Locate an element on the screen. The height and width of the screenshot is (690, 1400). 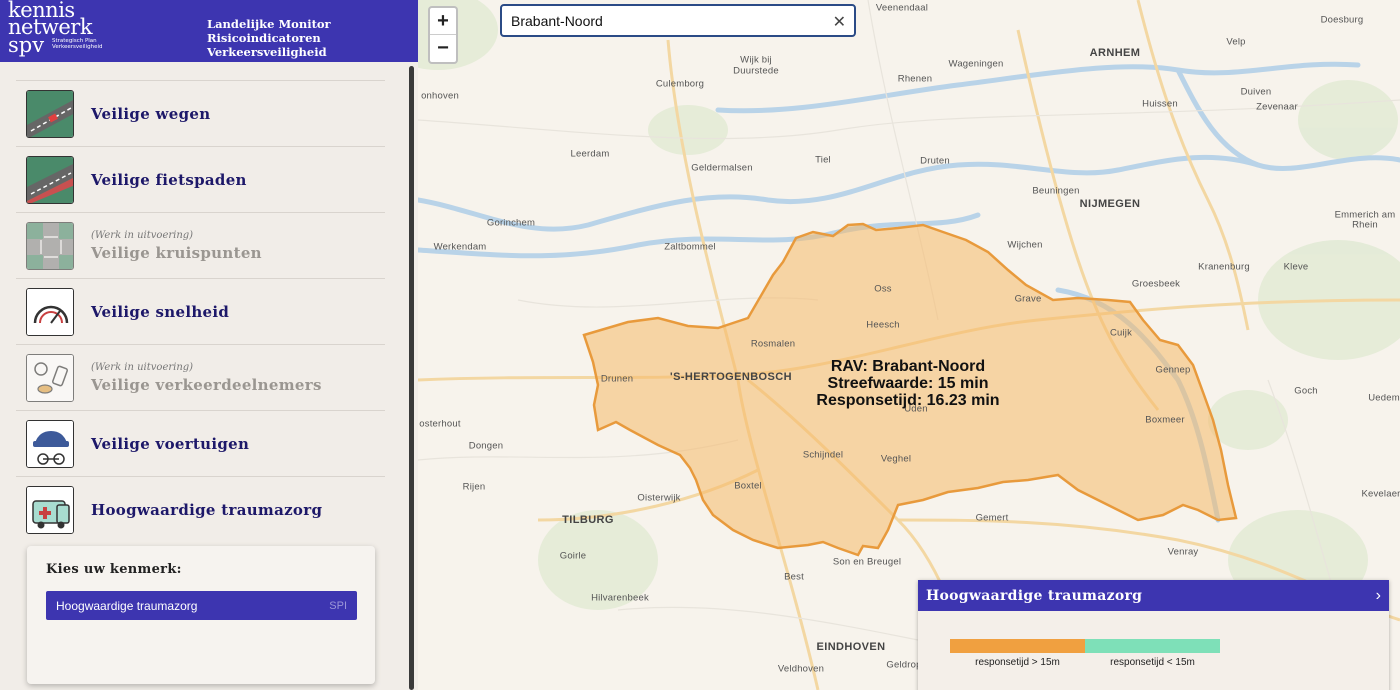
intersection-icon is located at coordinates (50, 245).